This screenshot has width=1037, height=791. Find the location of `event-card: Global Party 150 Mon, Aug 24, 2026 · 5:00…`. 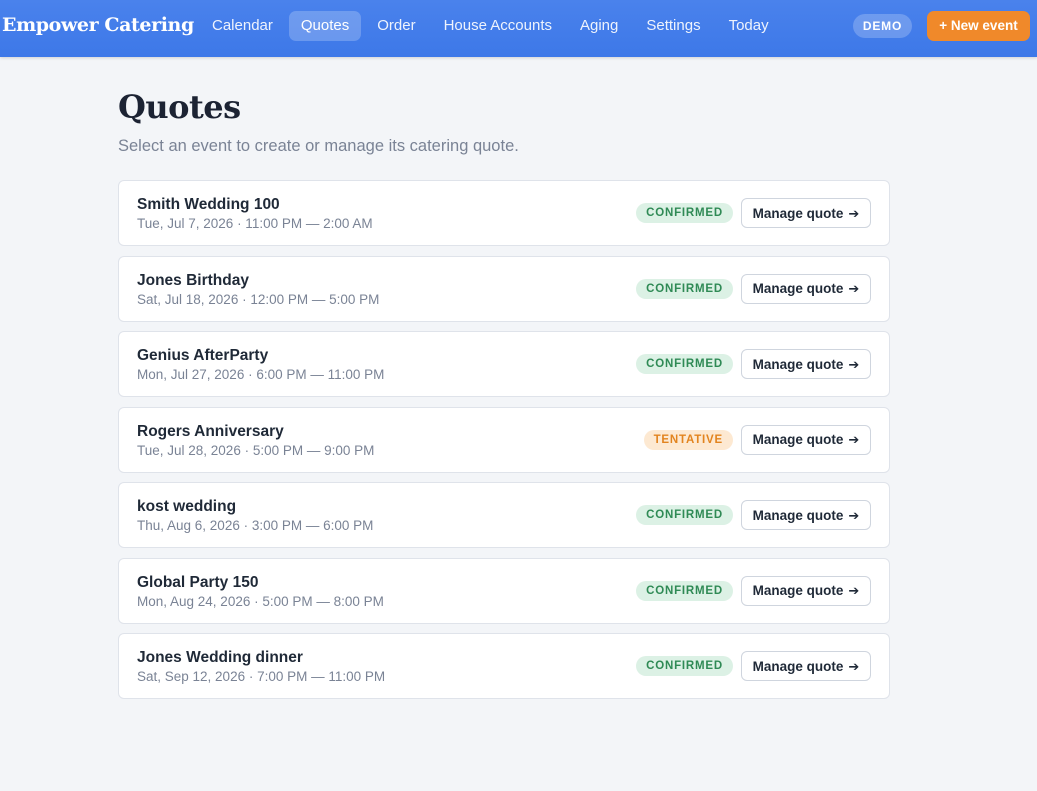

event-card: Global Party 150 Mon, Aug 24, 2026 · 5:00… is located at coordinates (504, 590).